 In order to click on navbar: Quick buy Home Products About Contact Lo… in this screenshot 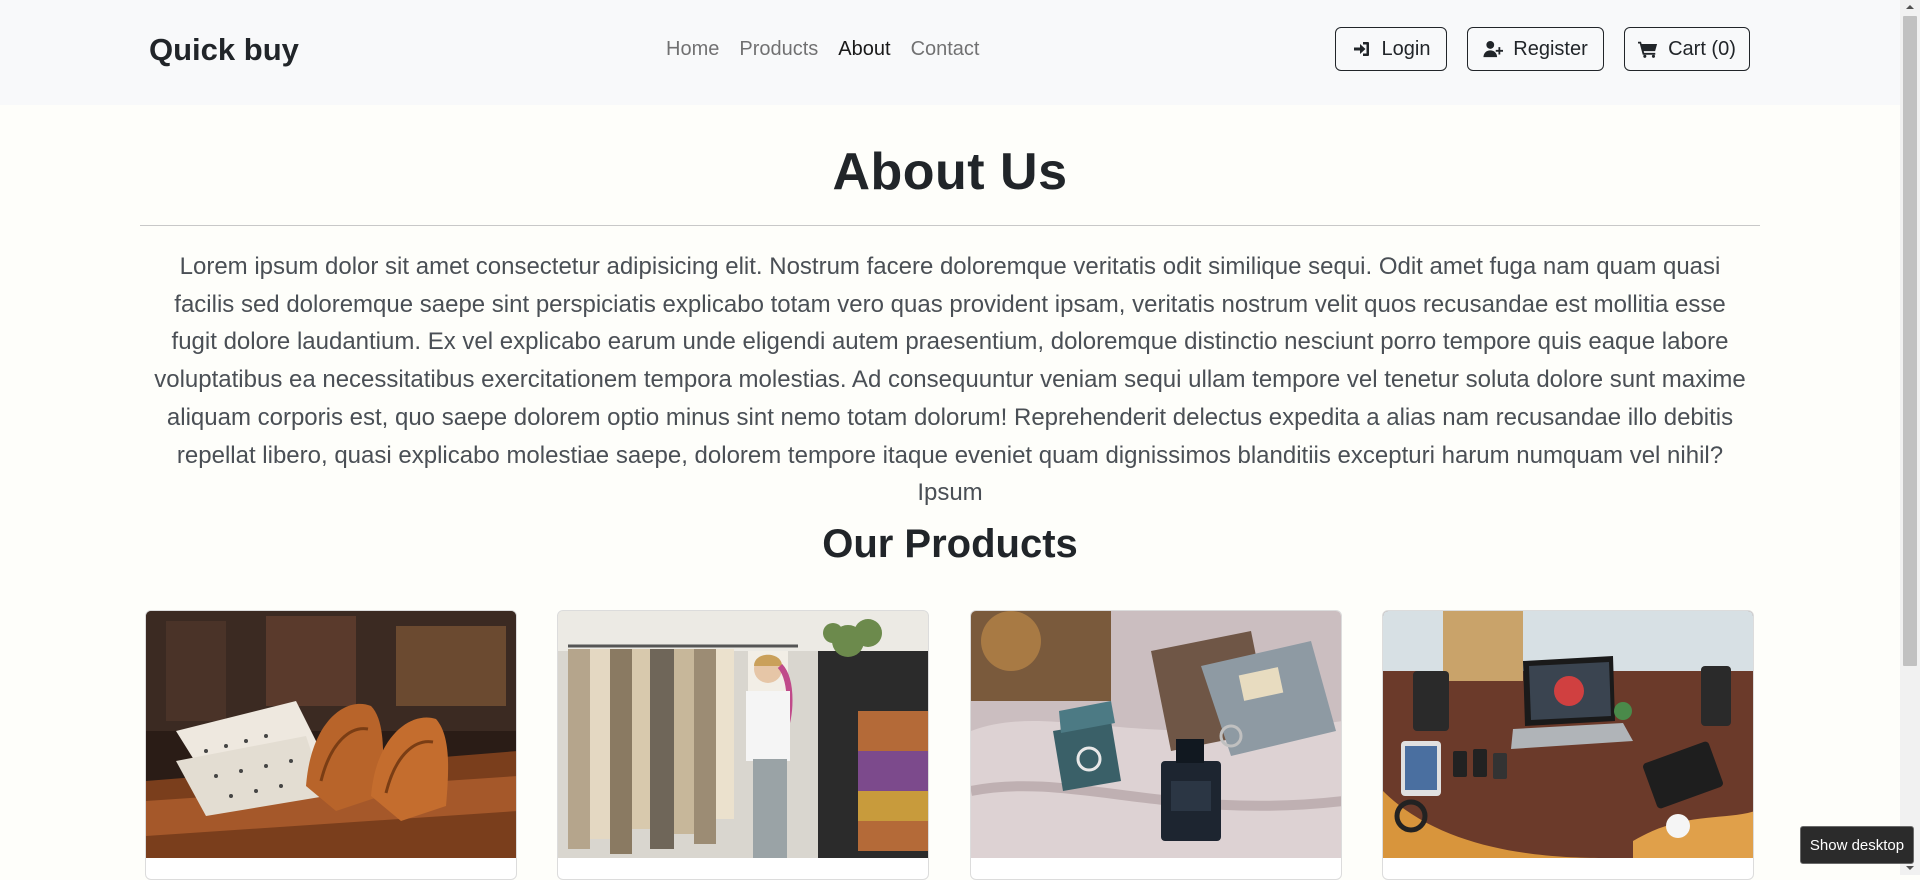, I will do `click(950, 52)`.